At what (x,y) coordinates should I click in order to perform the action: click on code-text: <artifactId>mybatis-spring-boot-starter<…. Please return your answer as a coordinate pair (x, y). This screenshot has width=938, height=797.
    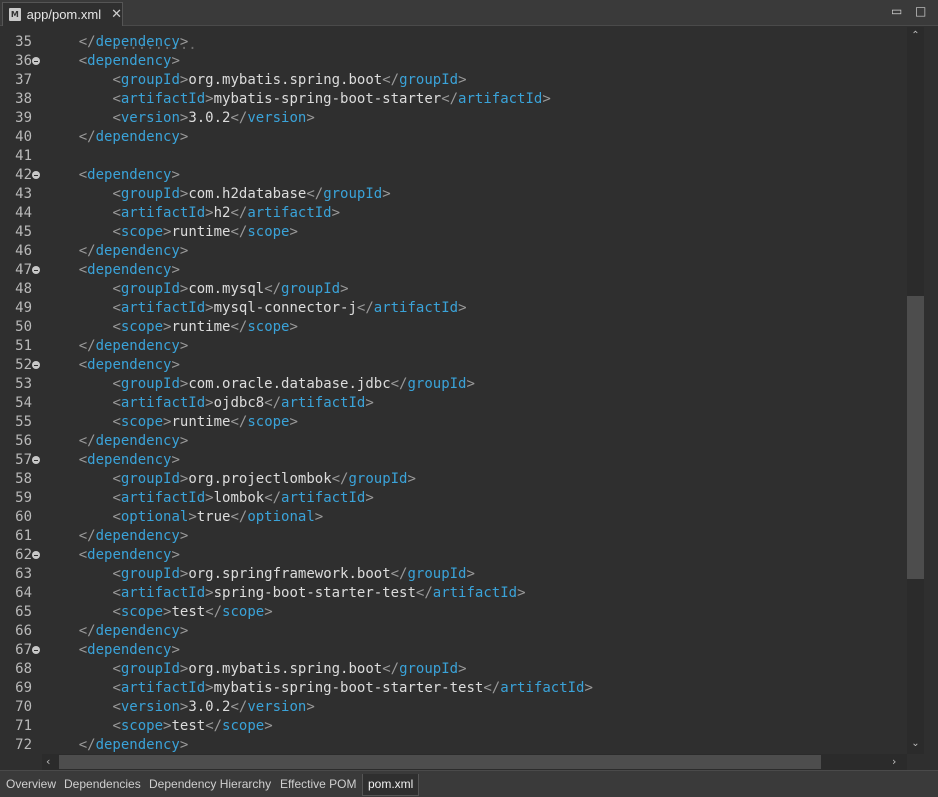
    Looking at the image, I should click on (297, 99).